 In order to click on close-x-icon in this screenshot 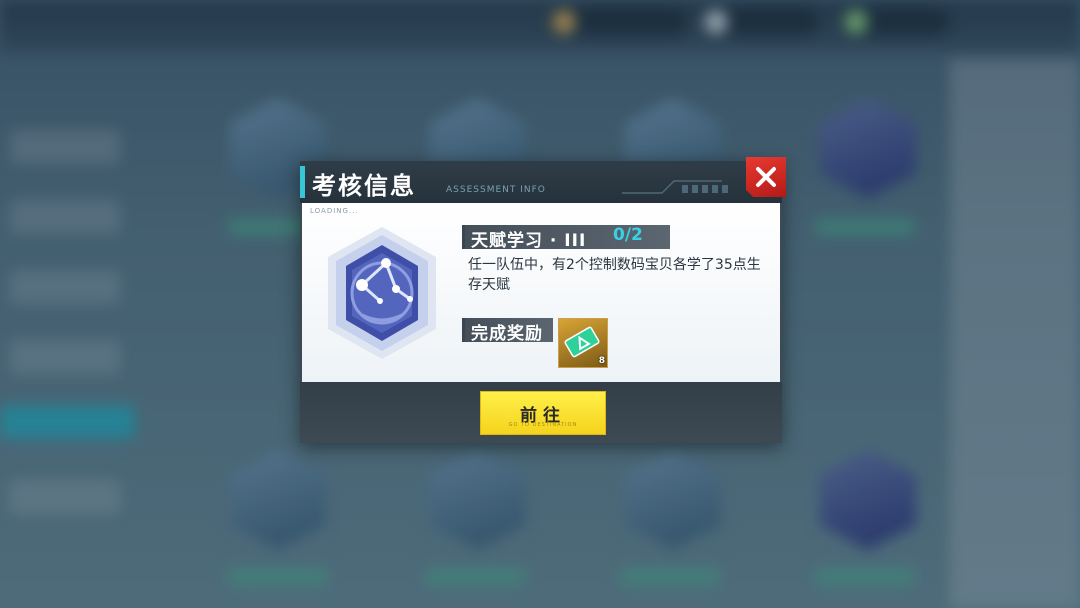, I will do `click(766, 177)`.